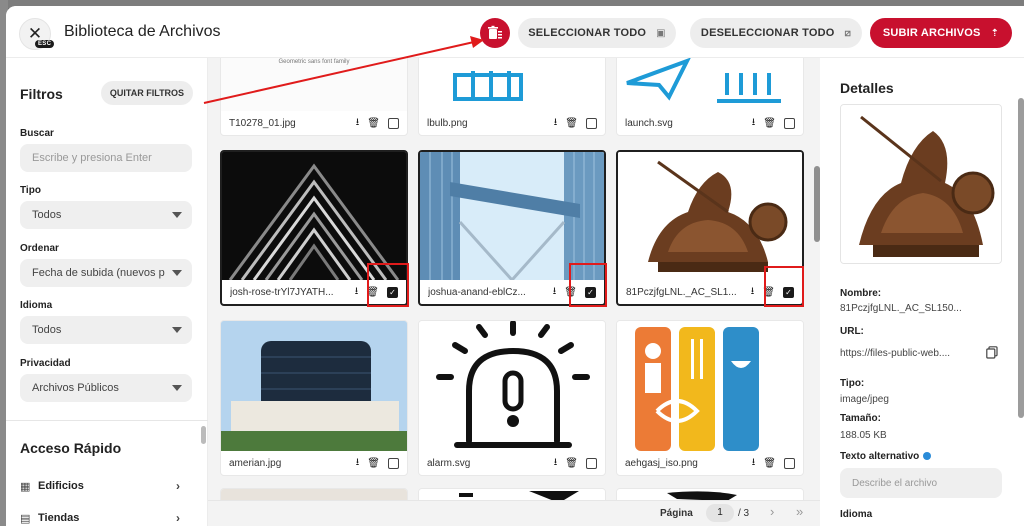  What do you see at coordinates (36, 305) in the screenshot?
I see `language-label: Idioma` at bounding box center [36, 305].